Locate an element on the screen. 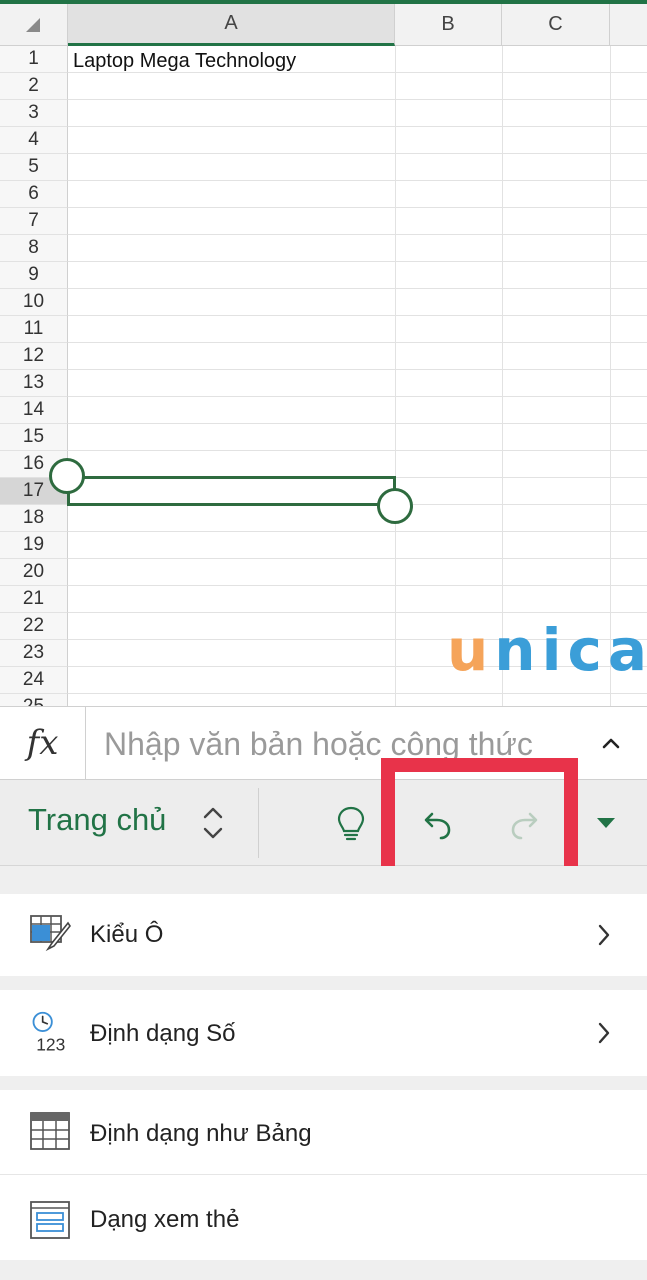 This screenshot has width=647, height=1280. tab-switcher-icon is located at coordinates (213, 823).